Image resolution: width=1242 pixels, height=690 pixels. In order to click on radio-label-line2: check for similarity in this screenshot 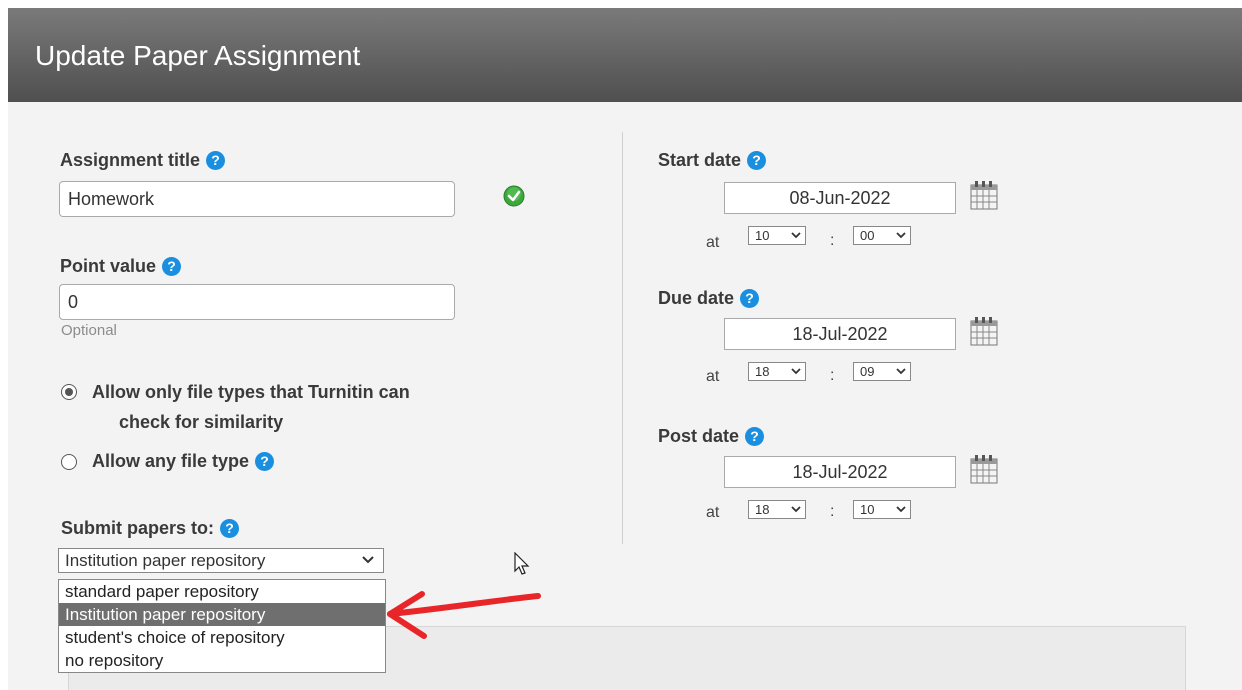, I will do `click(201, 422)`.